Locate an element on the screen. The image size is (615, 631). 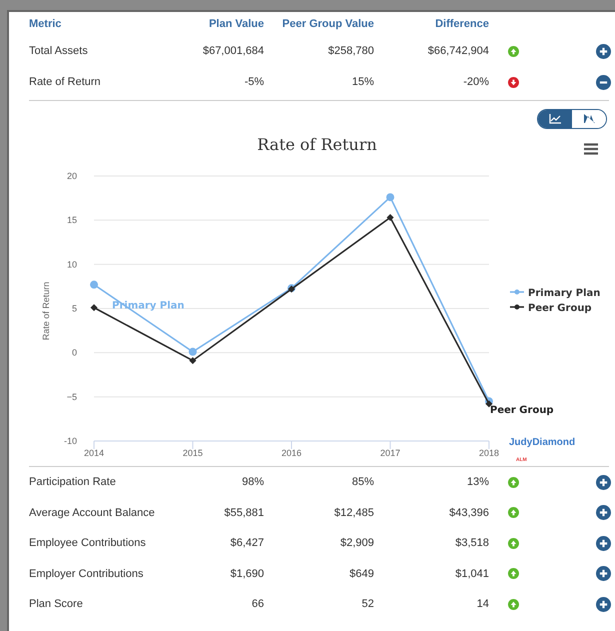
logo: JudyDiamond is located at coordinates (542, 442).